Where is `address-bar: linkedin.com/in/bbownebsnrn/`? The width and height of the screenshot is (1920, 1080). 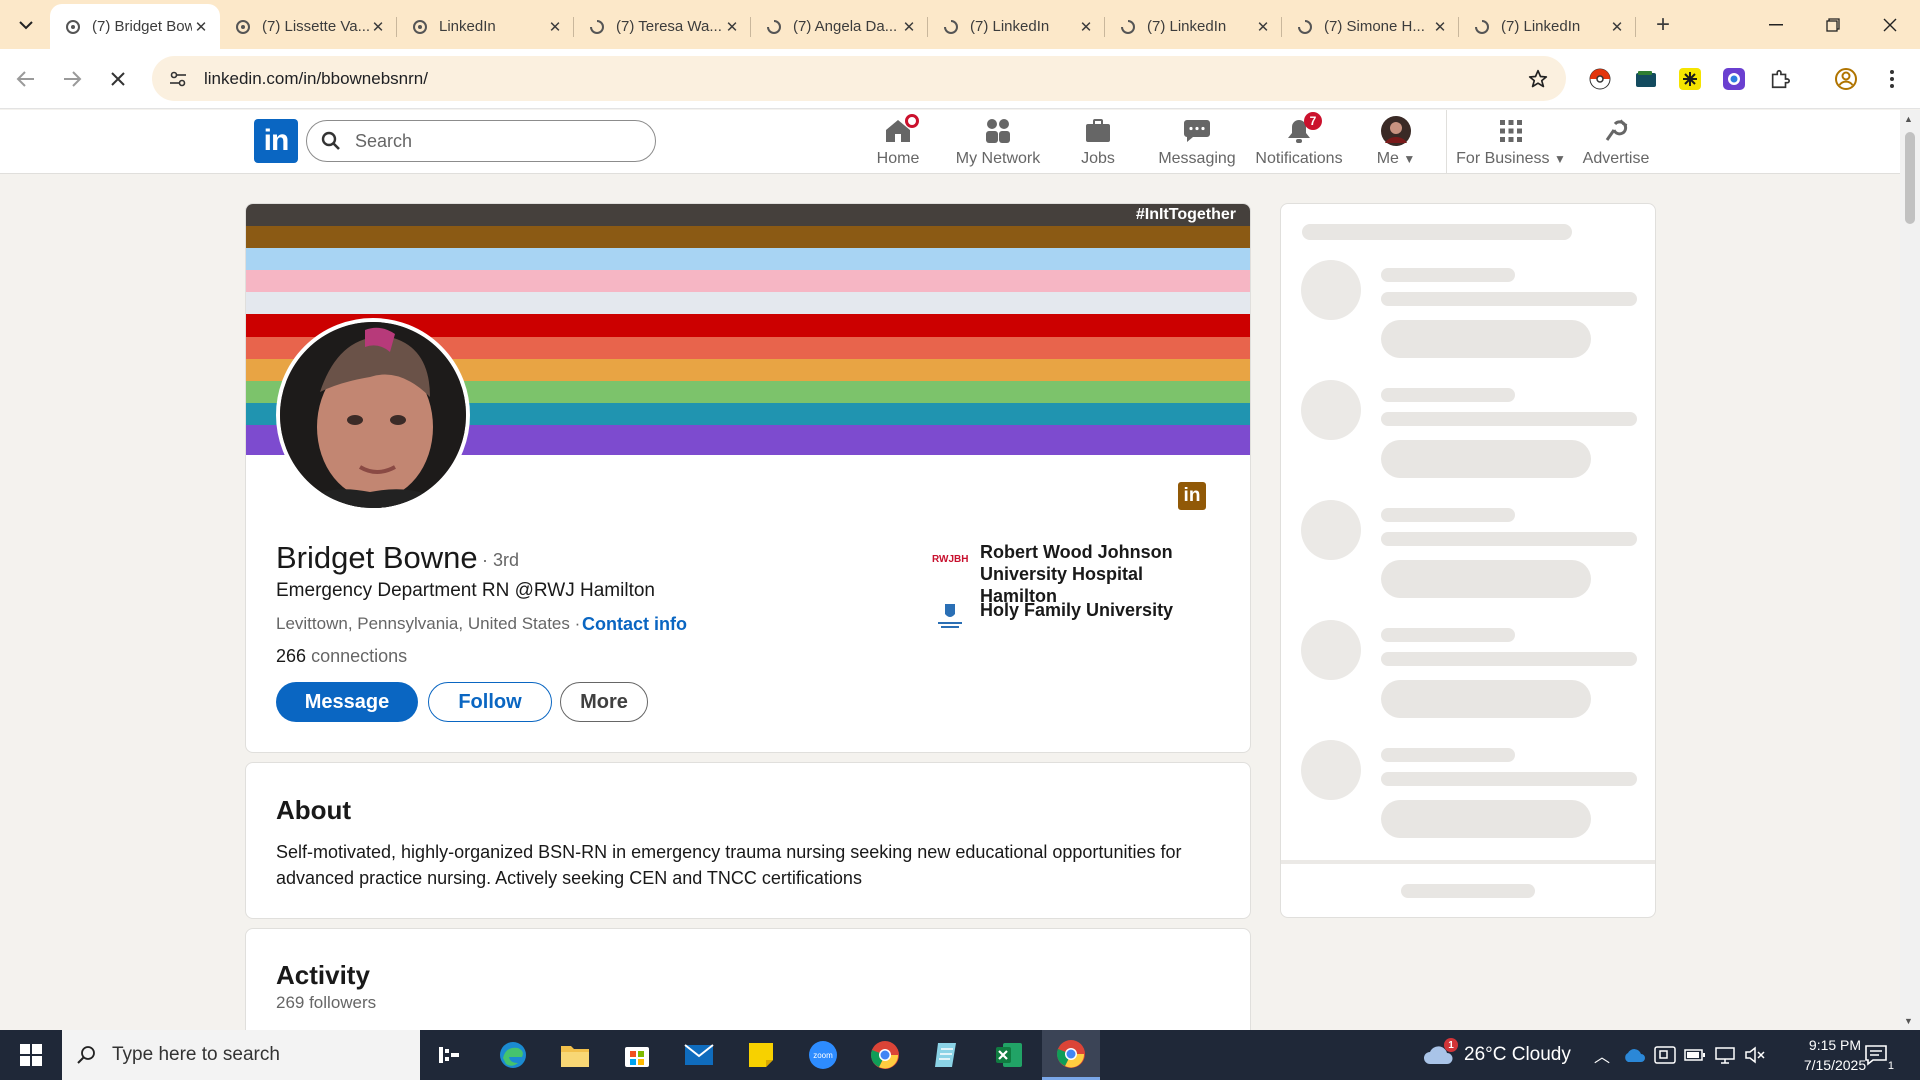 address-bar: linkedin.com/in/bbownebsnrn/ is located at coordinates (859, 78).